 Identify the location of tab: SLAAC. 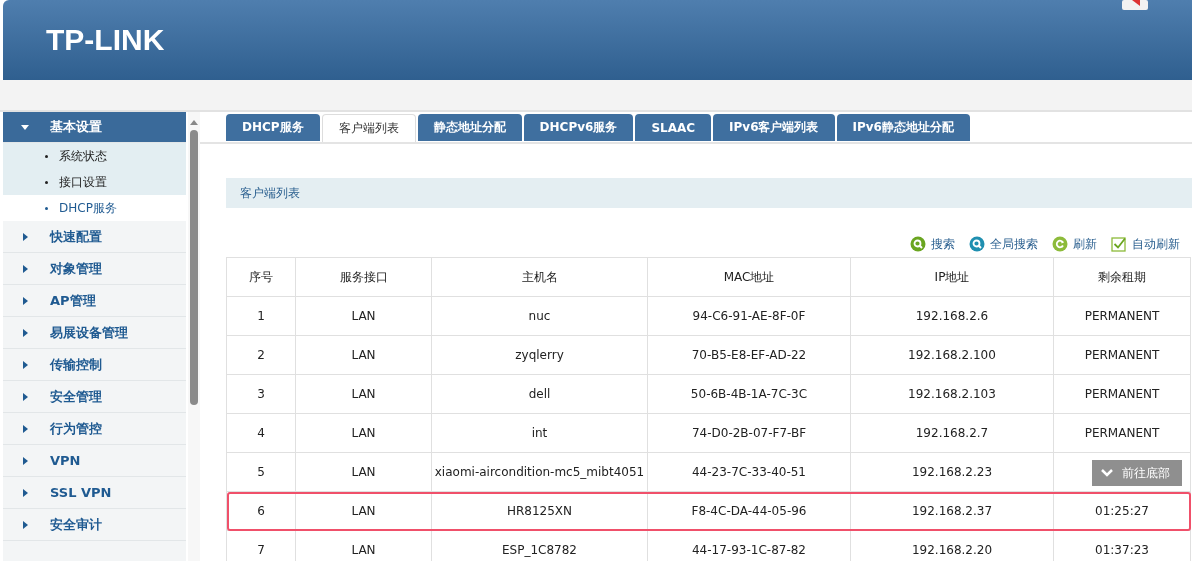
(673, 127).